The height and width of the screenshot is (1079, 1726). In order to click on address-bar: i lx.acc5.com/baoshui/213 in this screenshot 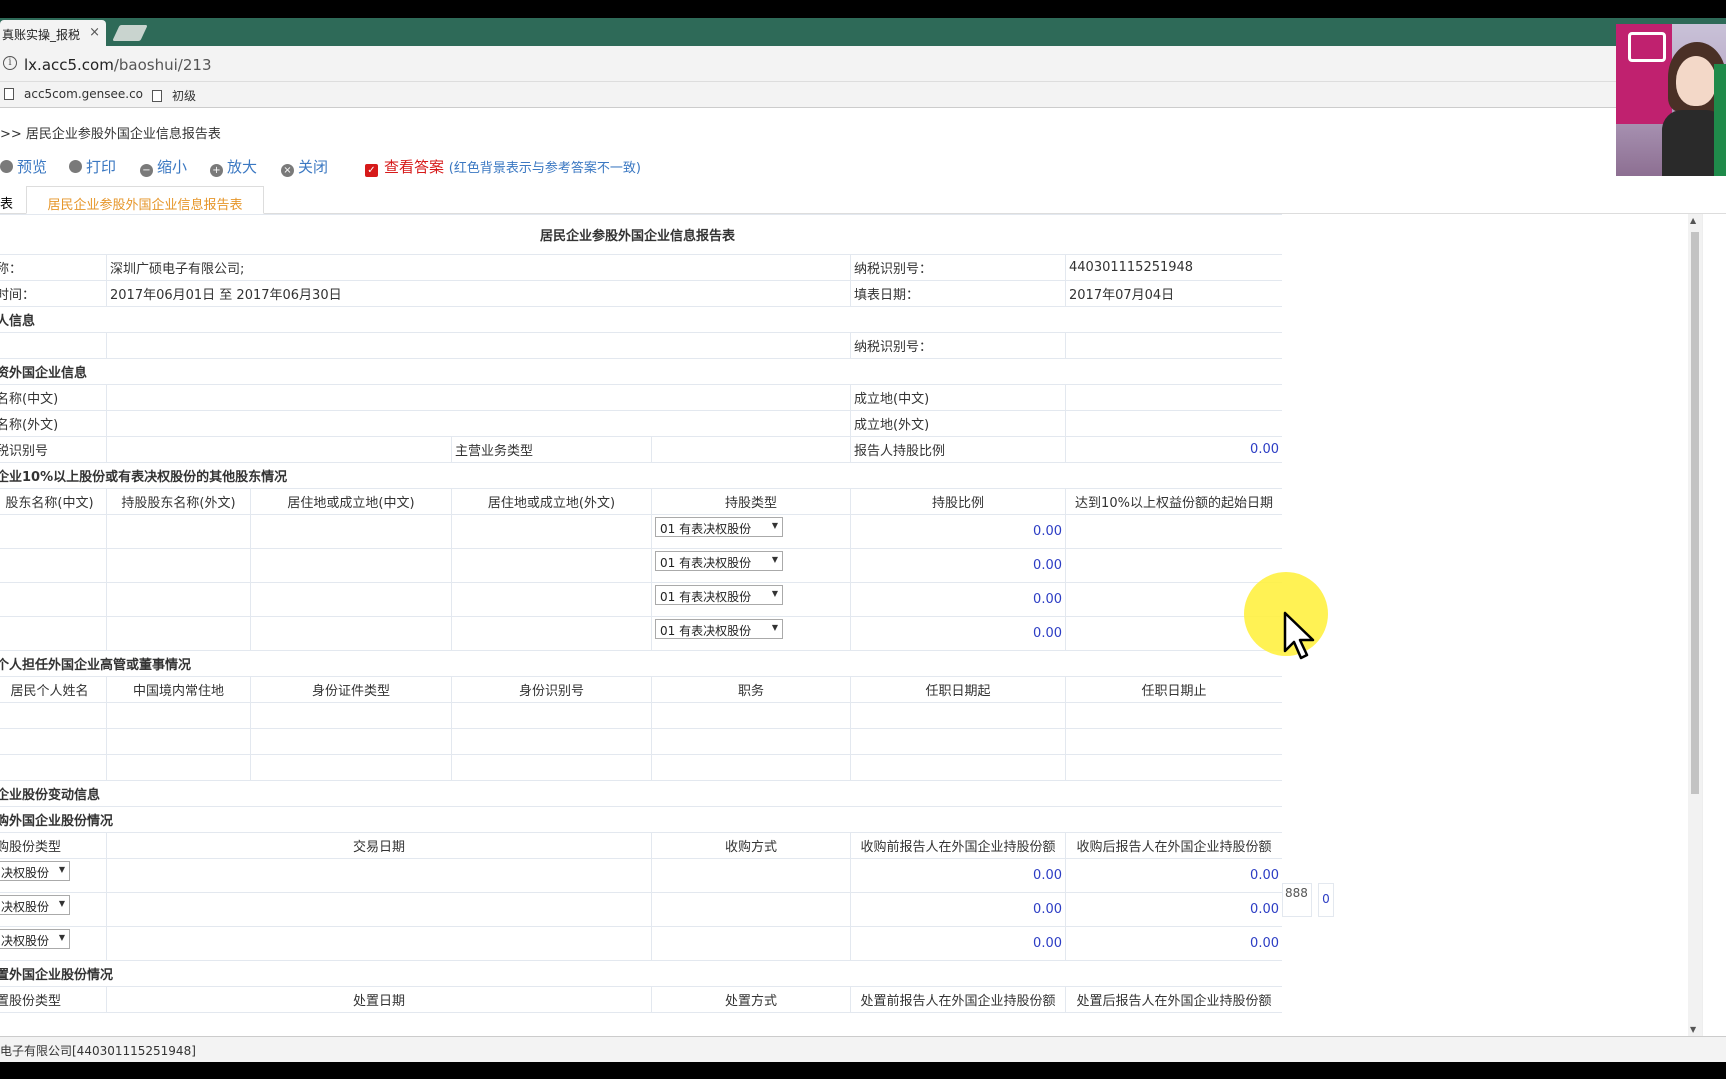, I will do `click(863, 64)`.